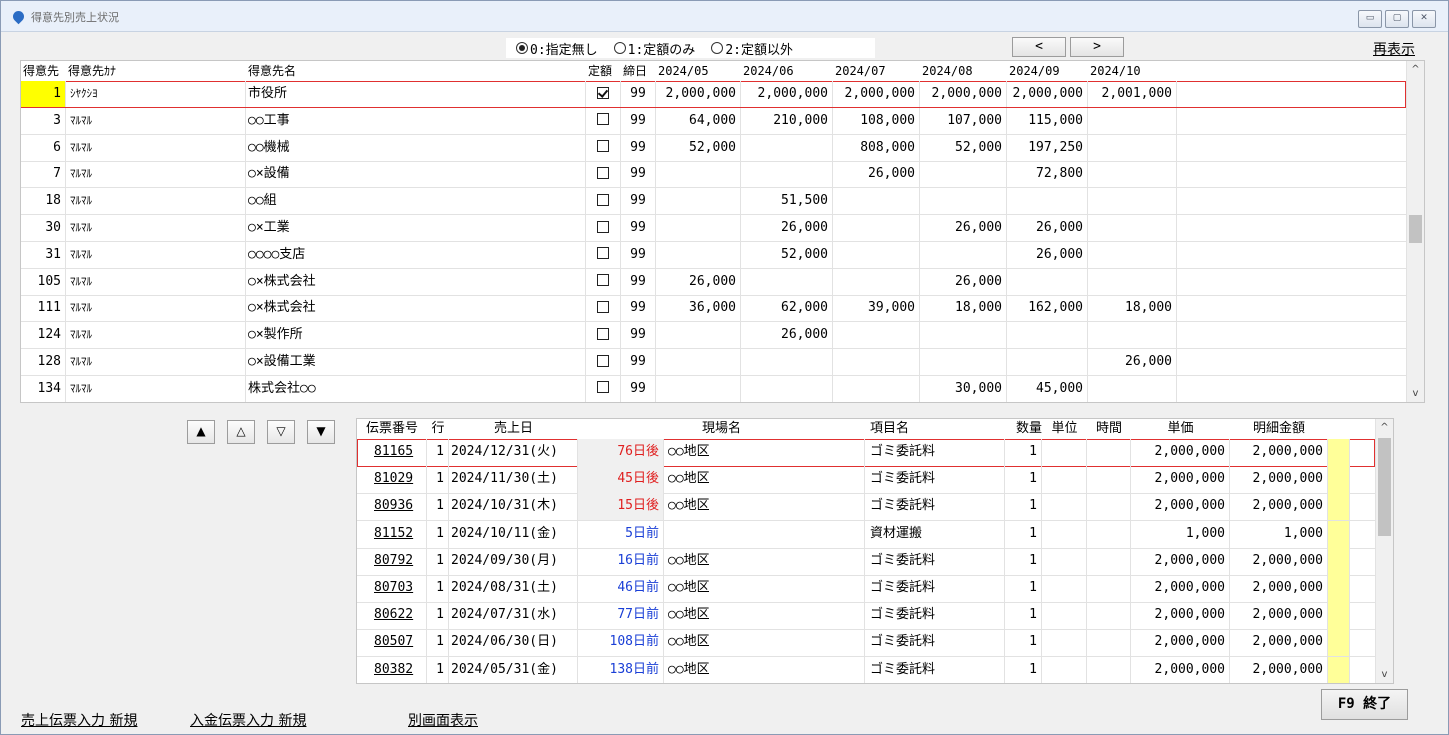  I want to click on scroll-down-icon: v, so click(1384, 674).